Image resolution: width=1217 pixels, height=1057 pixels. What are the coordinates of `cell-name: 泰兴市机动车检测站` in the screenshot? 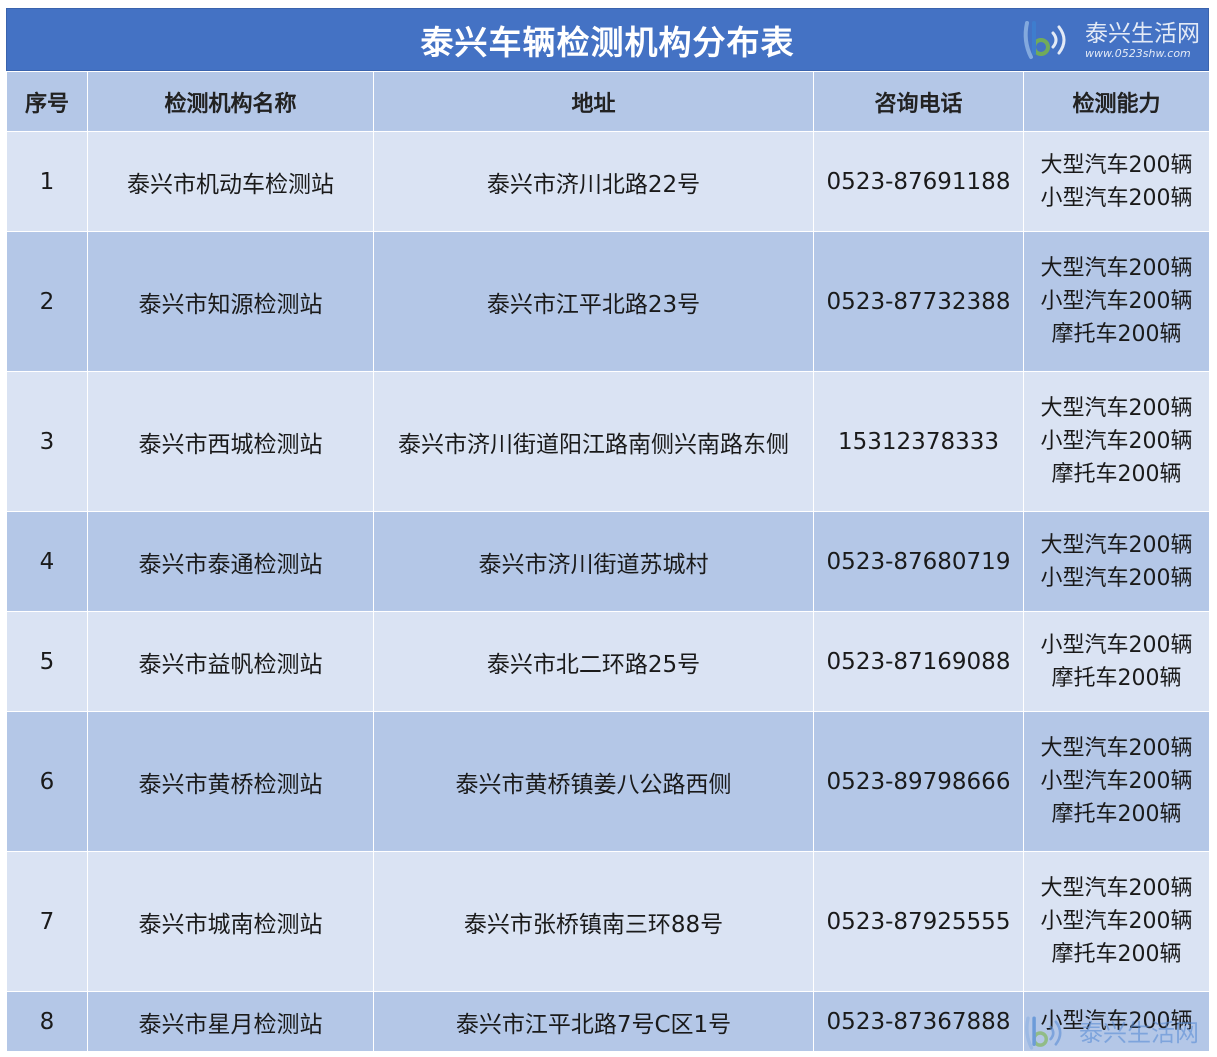 It's located at (230, 181).